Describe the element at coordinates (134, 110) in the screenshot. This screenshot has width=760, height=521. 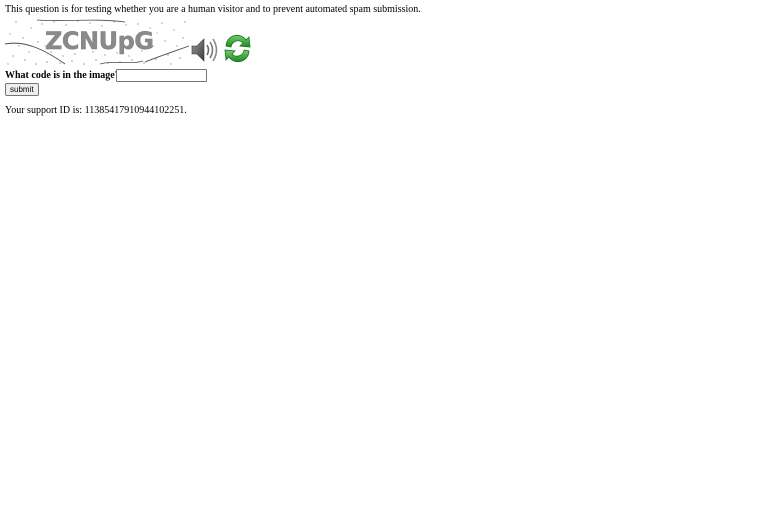
I see `support-id-value: 11385417910944102251` at that location.